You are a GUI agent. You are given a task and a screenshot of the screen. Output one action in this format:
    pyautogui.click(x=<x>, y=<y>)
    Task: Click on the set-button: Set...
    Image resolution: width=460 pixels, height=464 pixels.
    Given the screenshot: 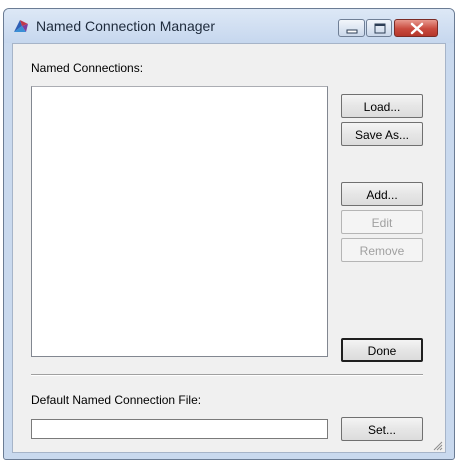 What is the action you would take?
    pyautogui.click(x=382, y=429)
    